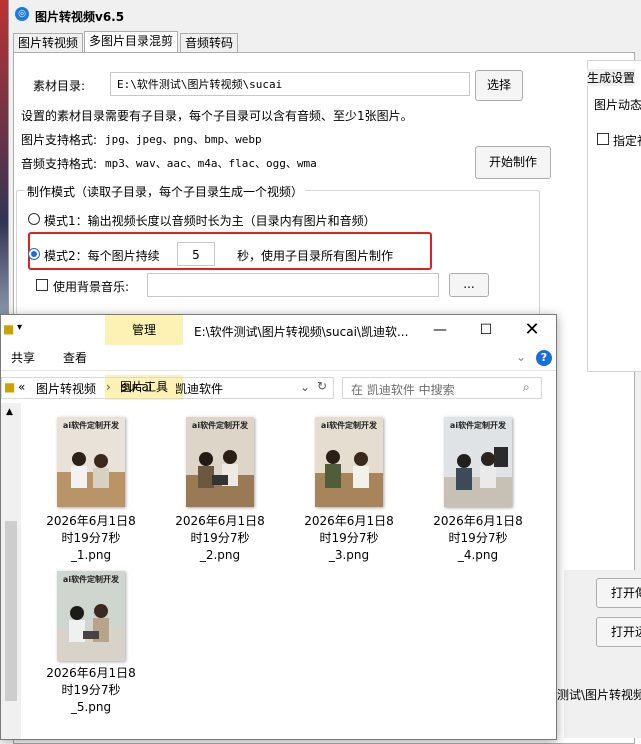 The height and width of the screenshot is (744, 641). Describe the element at coordinates (42, 285) in the screenshot. I see `bg-music-checkbox` at that location.